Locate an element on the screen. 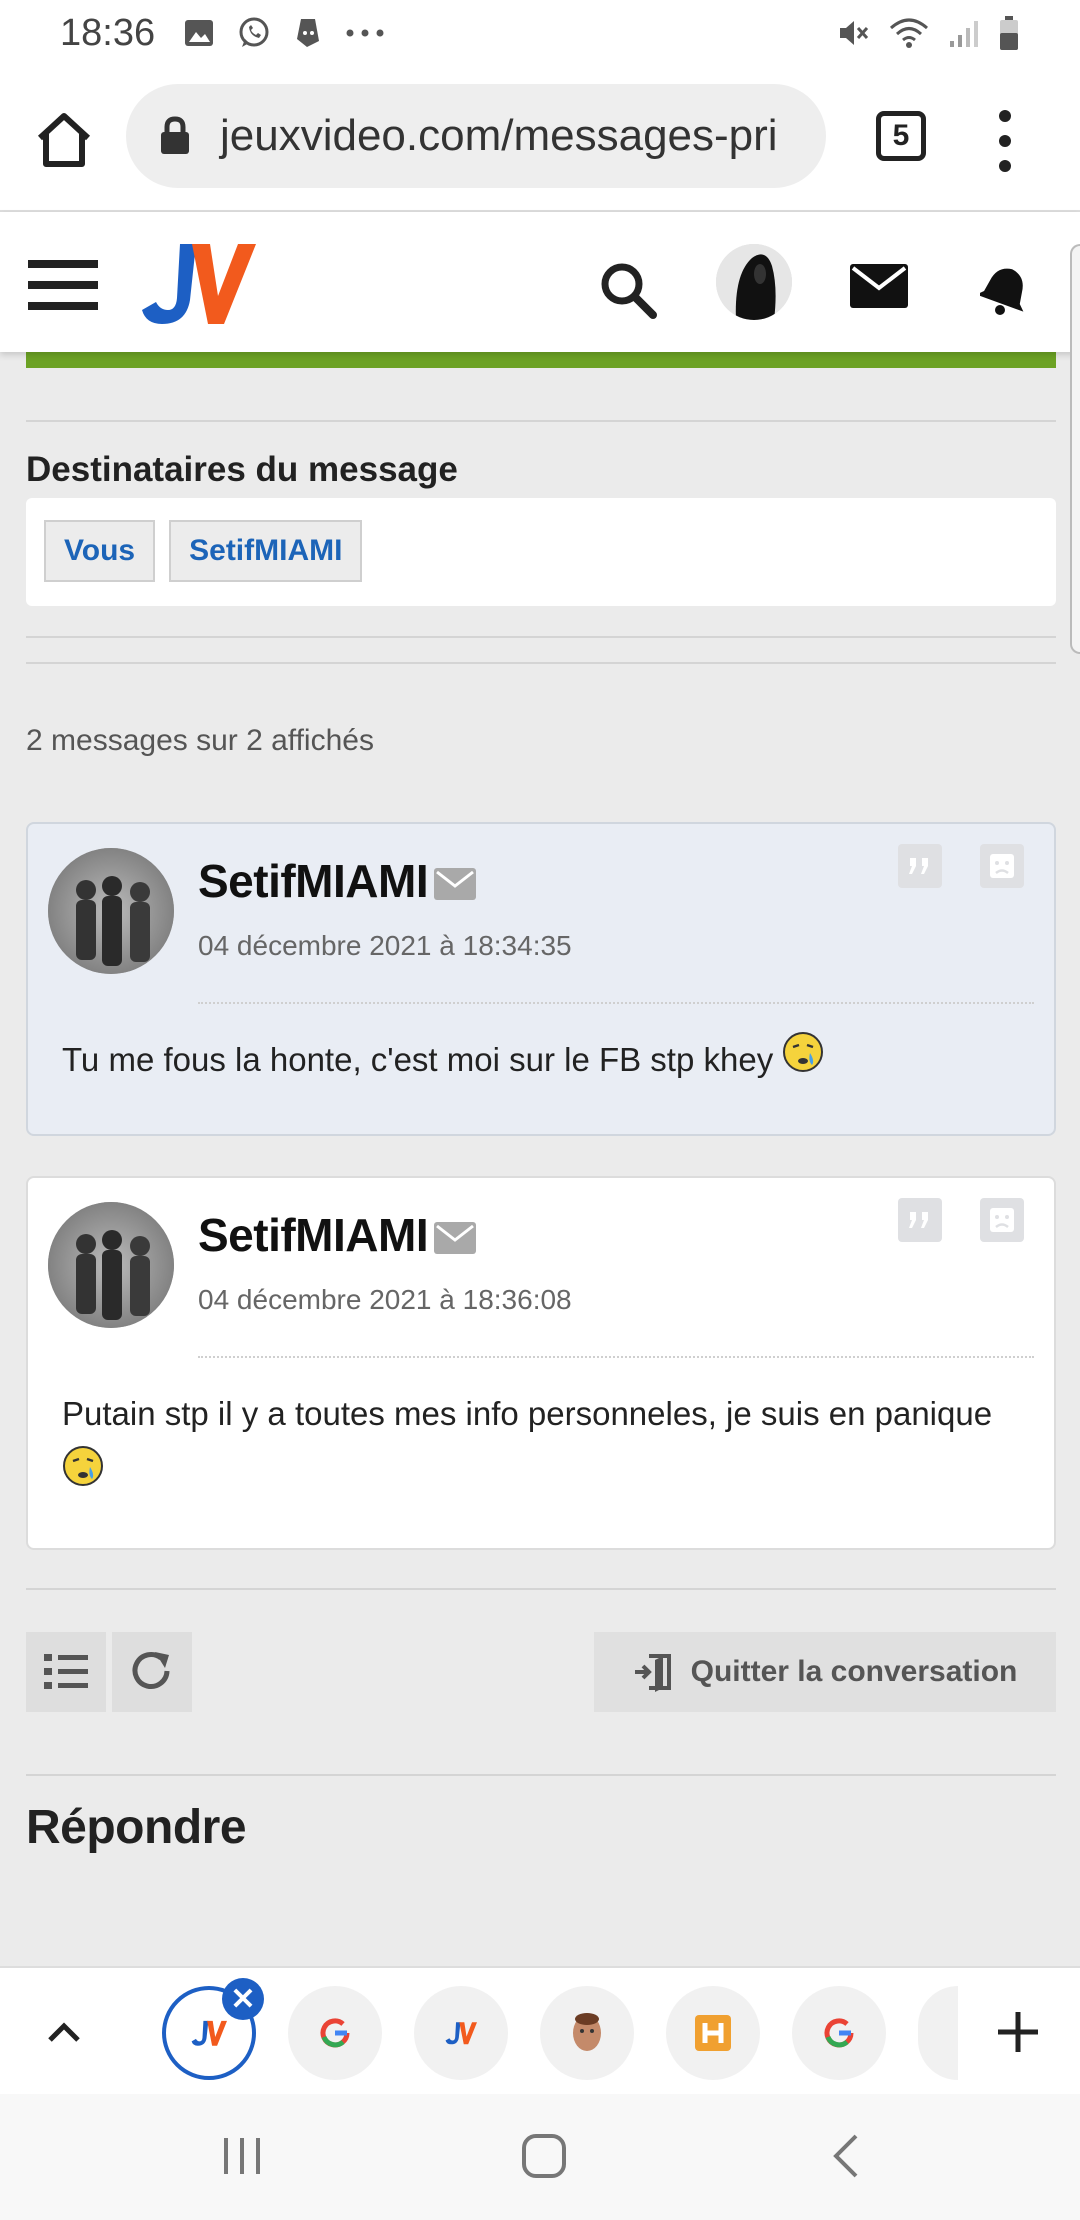 The width and height of the screenshot is (1080, 2220). deliveroo-icon is located at coordinates (308, 33).